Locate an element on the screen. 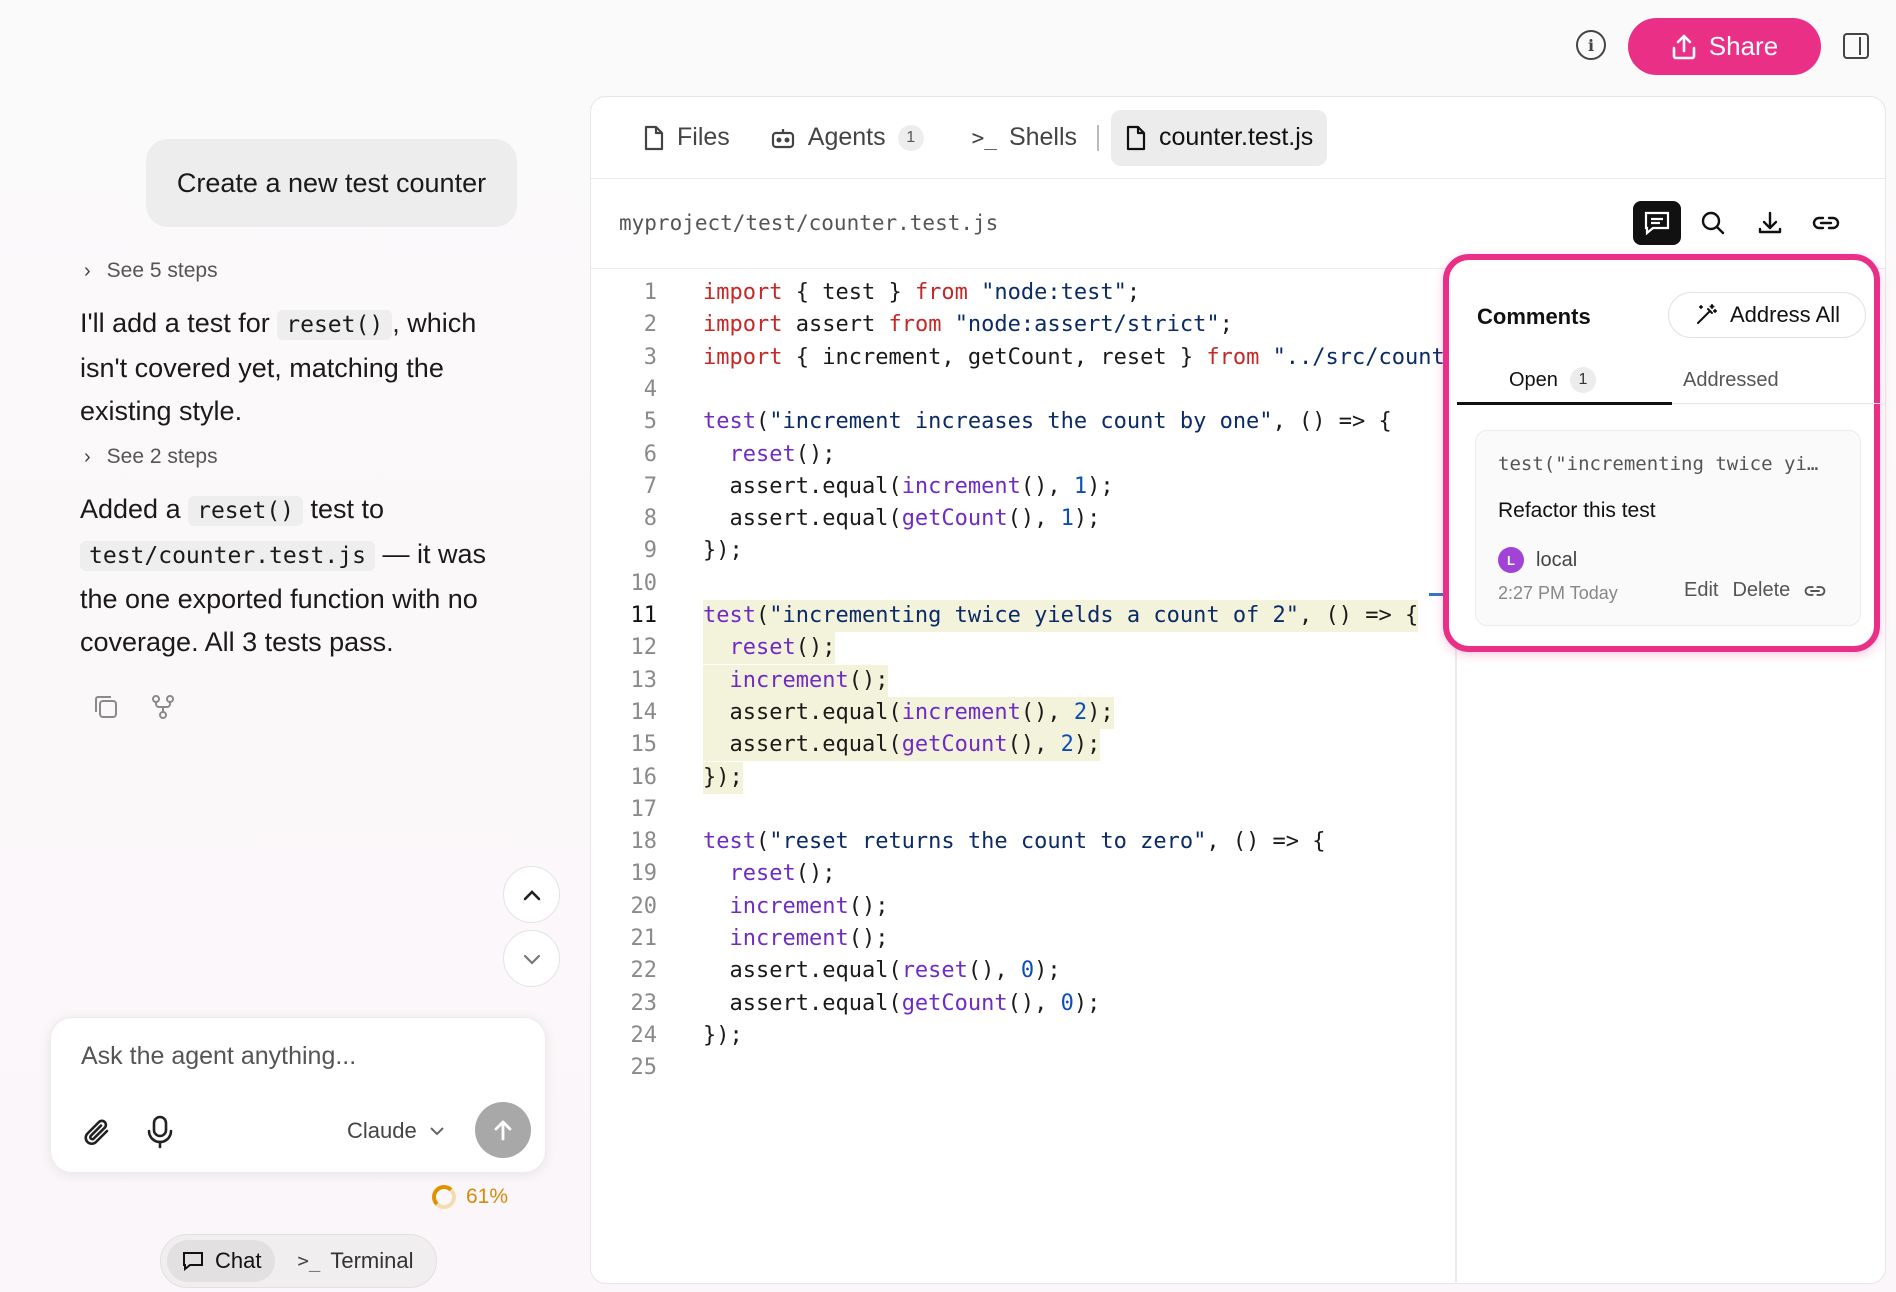 The width and height of the screenshot is (1896, 1292). code-line: 7 assert.equal(increment(), 1); is located at coordinates (1021, 487).